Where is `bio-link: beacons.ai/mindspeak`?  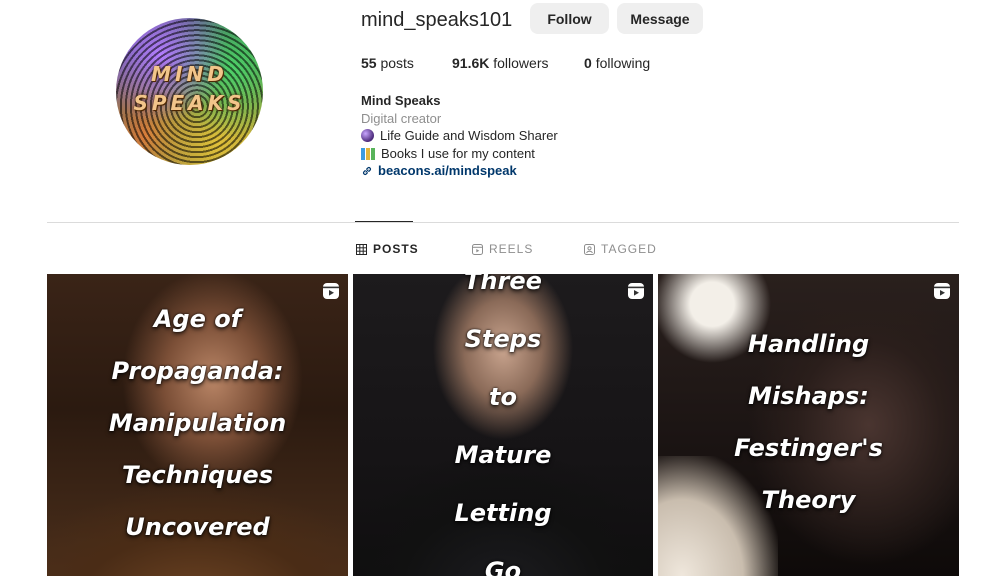
bio-link: beacons.ai/mindspeak is located at coordinates (439, 170).